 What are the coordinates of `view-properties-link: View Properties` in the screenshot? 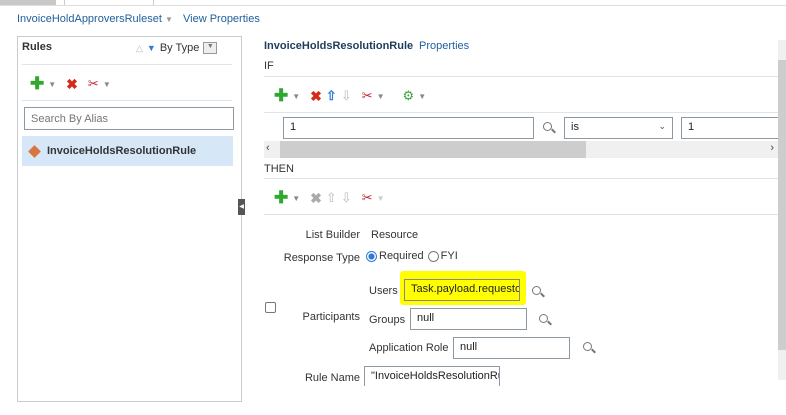 It's located at (221, 19).